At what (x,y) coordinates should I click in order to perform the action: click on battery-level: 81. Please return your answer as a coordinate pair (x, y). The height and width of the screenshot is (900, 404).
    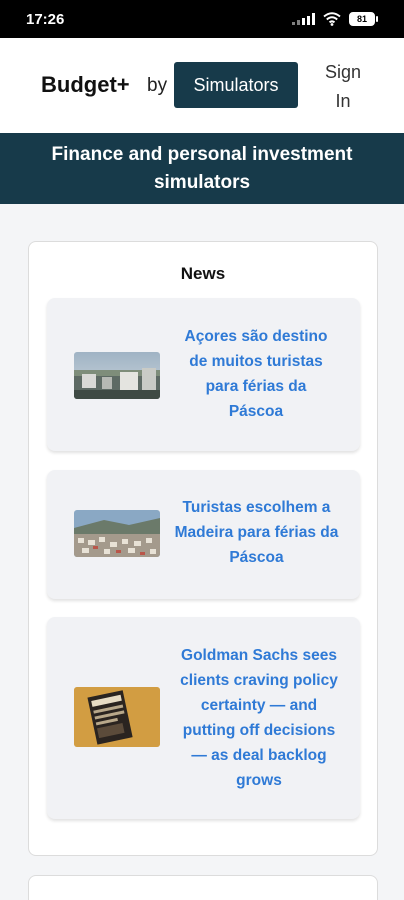
    Looking at the image, I should click on (361, 19).